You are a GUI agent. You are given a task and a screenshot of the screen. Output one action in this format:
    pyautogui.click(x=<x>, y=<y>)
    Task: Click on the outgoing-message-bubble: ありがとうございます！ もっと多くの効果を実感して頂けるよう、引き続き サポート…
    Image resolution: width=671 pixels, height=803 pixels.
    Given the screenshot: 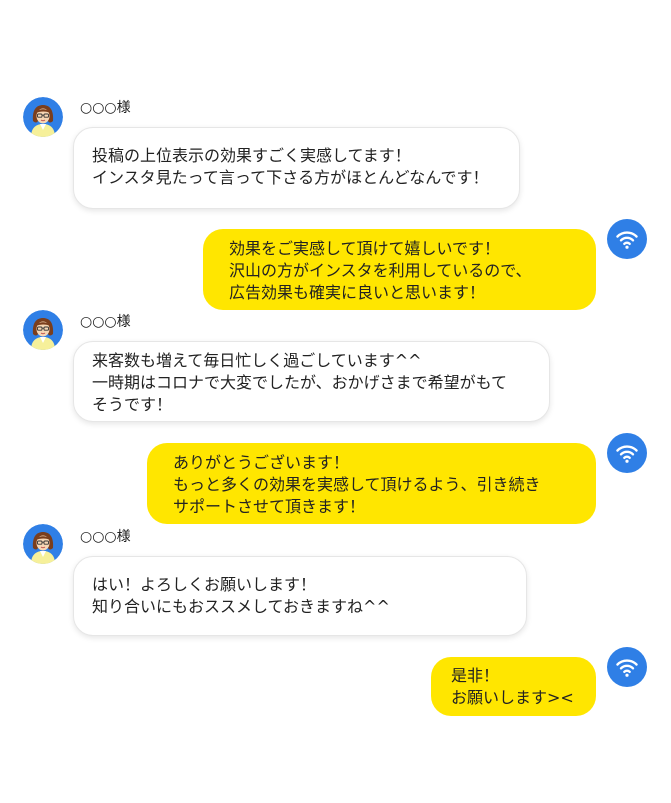 What is the action you would take?
    pyautogui.click(x=371, y=483)
    